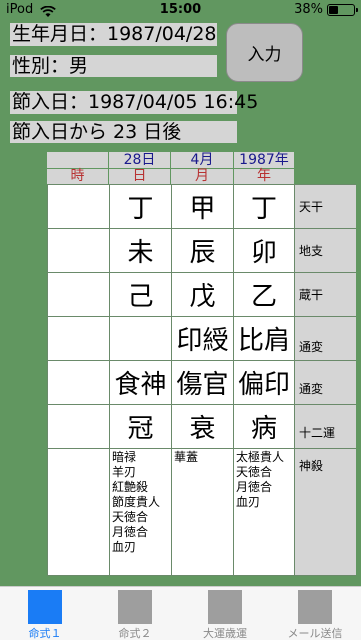 The width and height of the screenshot is (361, 640). I want to click on shinsatsu-day: 暗禄 羊刃 紅艶殺 節度貴人 天徳合 月徳合 血刃, so click(136, 502).